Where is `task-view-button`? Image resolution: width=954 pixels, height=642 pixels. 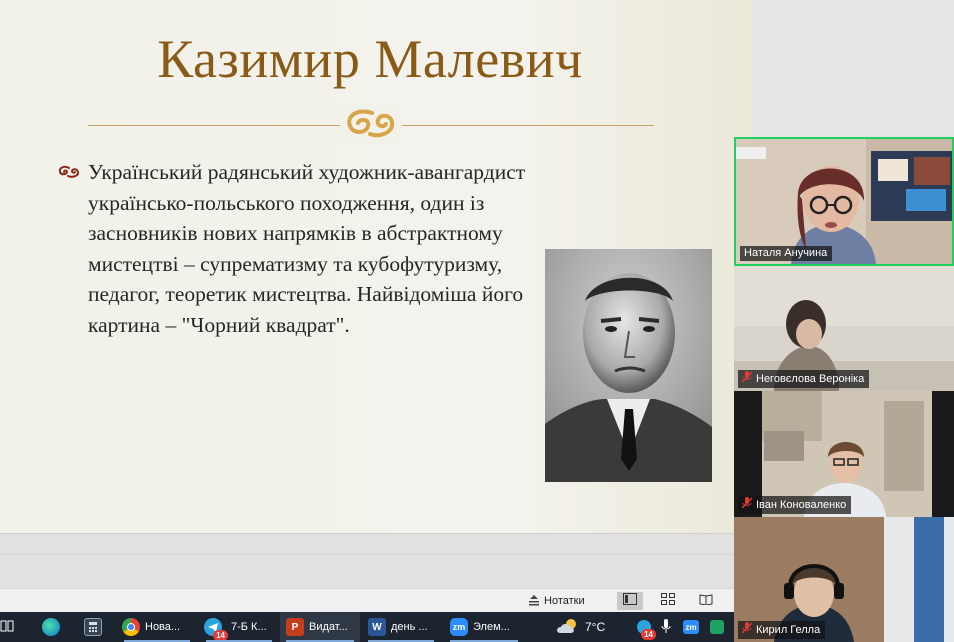 task-view-button is located at coordinates (11, 627).